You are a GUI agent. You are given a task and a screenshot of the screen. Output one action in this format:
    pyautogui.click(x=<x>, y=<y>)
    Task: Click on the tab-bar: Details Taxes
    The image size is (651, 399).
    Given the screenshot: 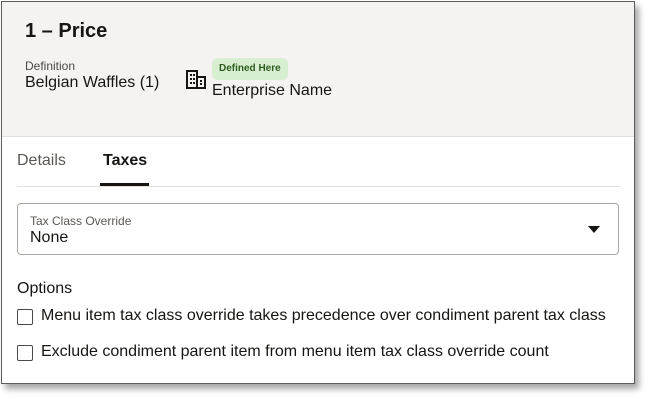 What is the action you would take?
    pyautogui.click(x=318, y=162)
    